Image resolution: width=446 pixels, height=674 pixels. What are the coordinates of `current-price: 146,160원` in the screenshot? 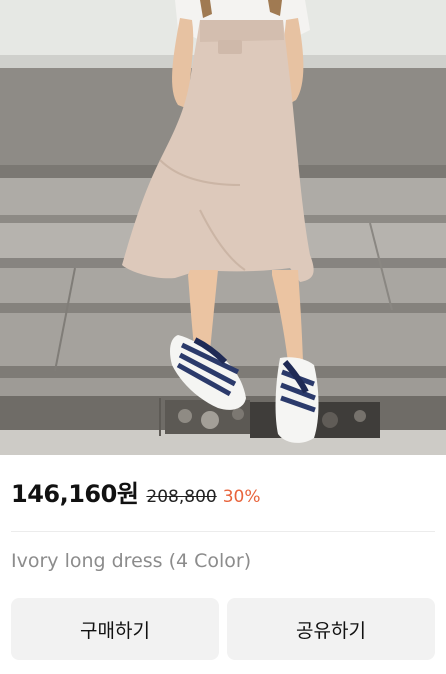 It's located at (75, 494).